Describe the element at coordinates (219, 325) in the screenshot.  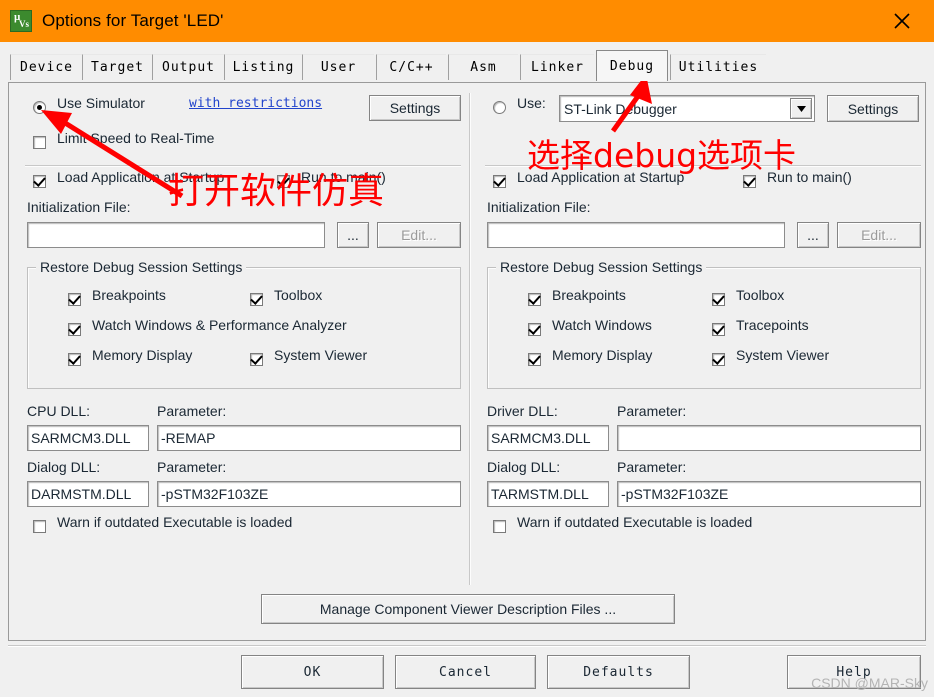
I see `left-watch-windows-label: Watch Windows & Performance Analyzer` at that location.